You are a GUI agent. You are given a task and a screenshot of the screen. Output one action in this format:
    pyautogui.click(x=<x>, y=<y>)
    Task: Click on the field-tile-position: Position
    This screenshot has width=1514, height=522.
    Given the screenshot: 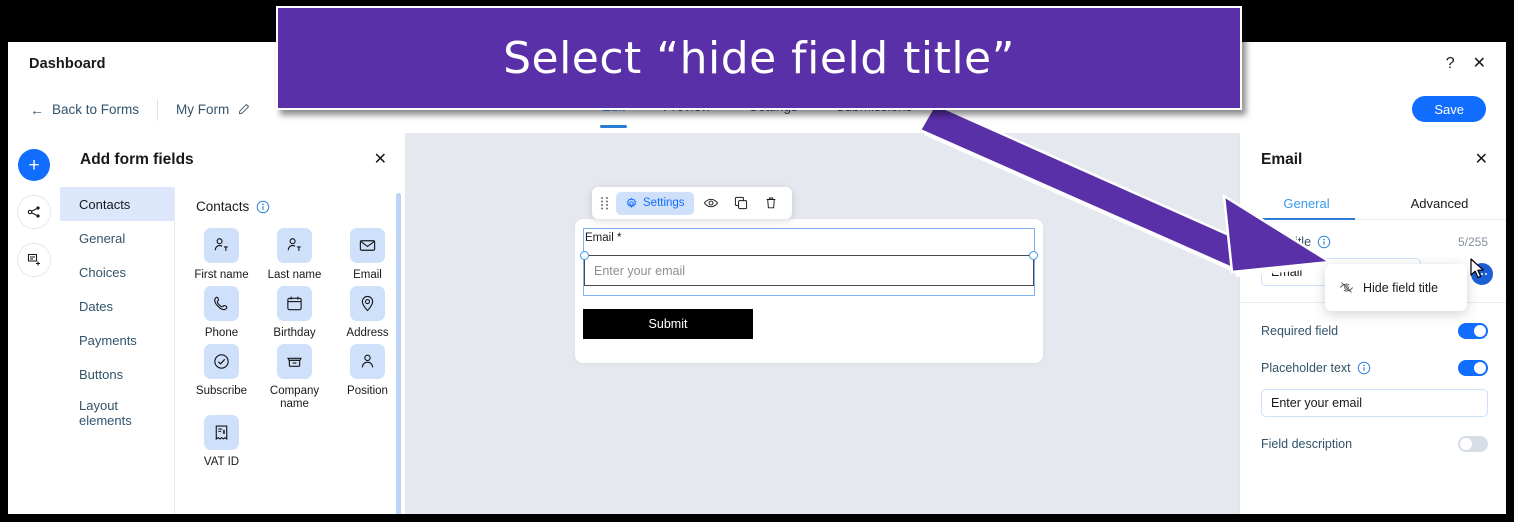 What is the action you would take?
    pyautogui.click(x=367, y=377)
    